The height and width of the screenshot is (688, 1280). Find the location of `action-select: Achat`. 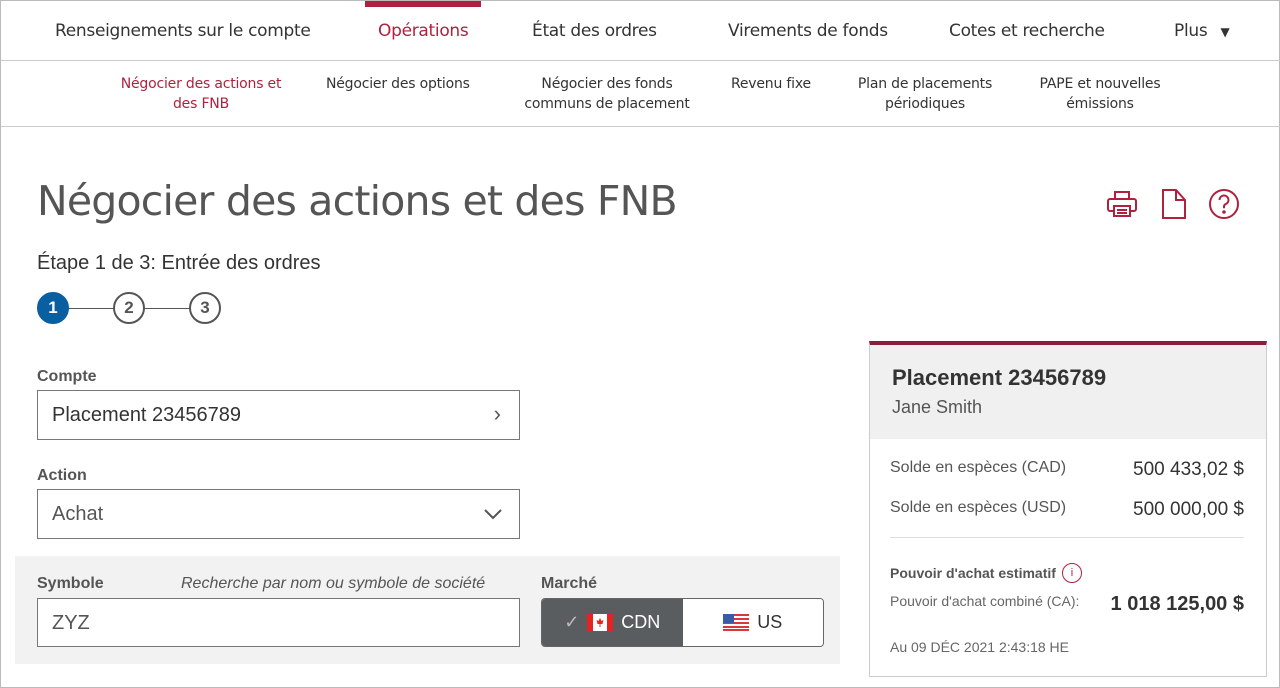

action-select: Achat is located at coordinates (278, 514).